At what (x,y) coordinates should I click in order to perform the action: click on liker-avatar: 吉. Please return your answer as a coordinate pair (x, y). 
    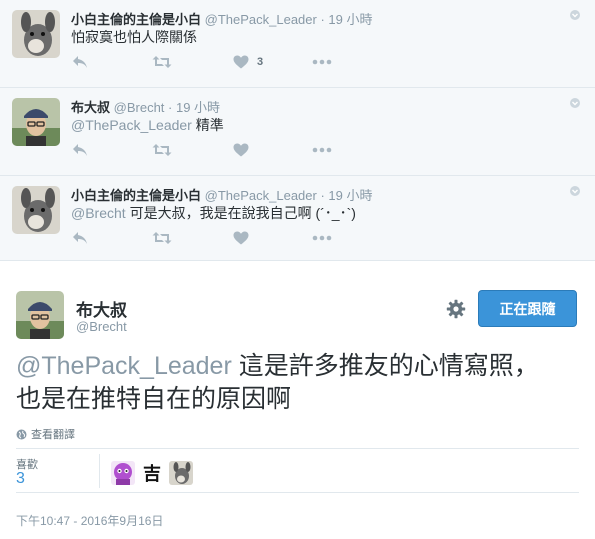
    Looking at the image, I should click on (152, 473).